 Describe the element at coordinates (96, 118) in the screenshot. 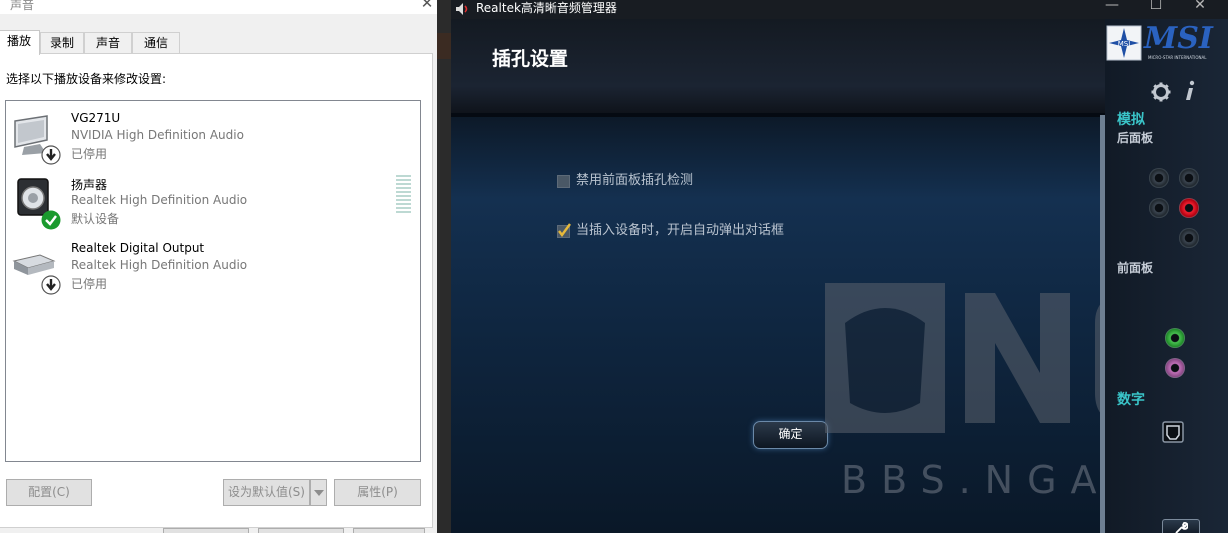

I see `device-name: VG271U` at that location.